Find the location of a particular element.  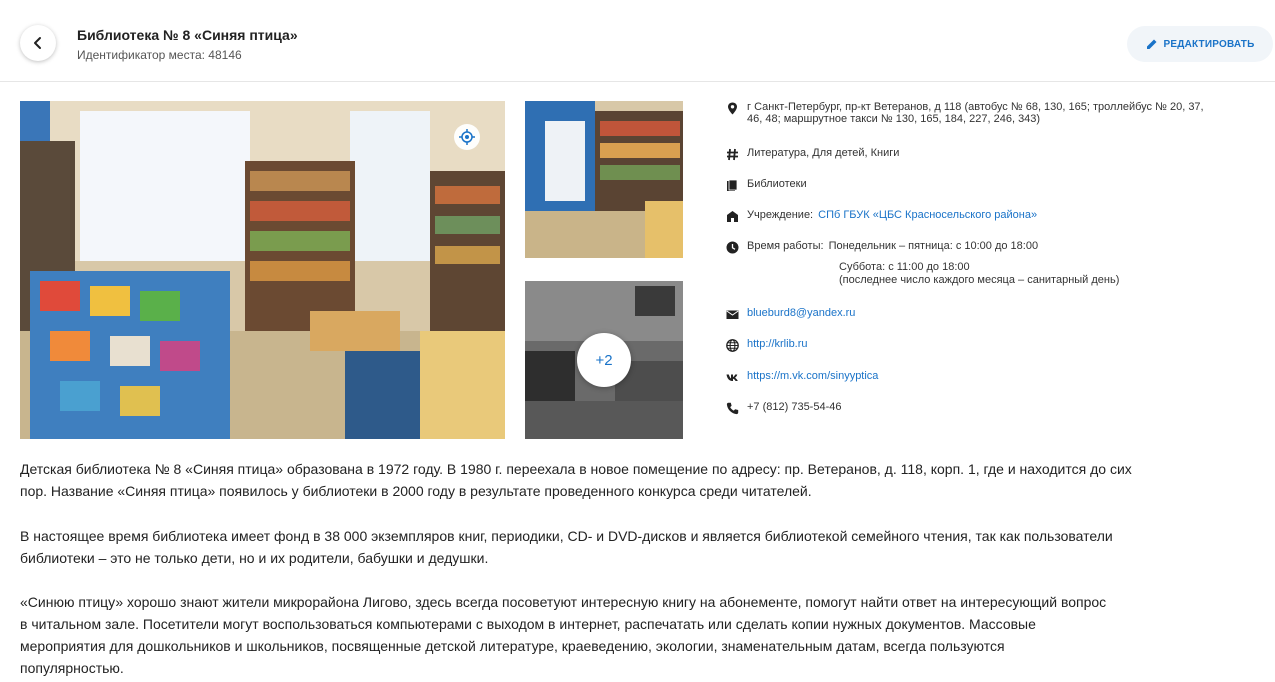

vk-link: https://m.vk.com/sinyyptica is located at coordinates (812, 376).